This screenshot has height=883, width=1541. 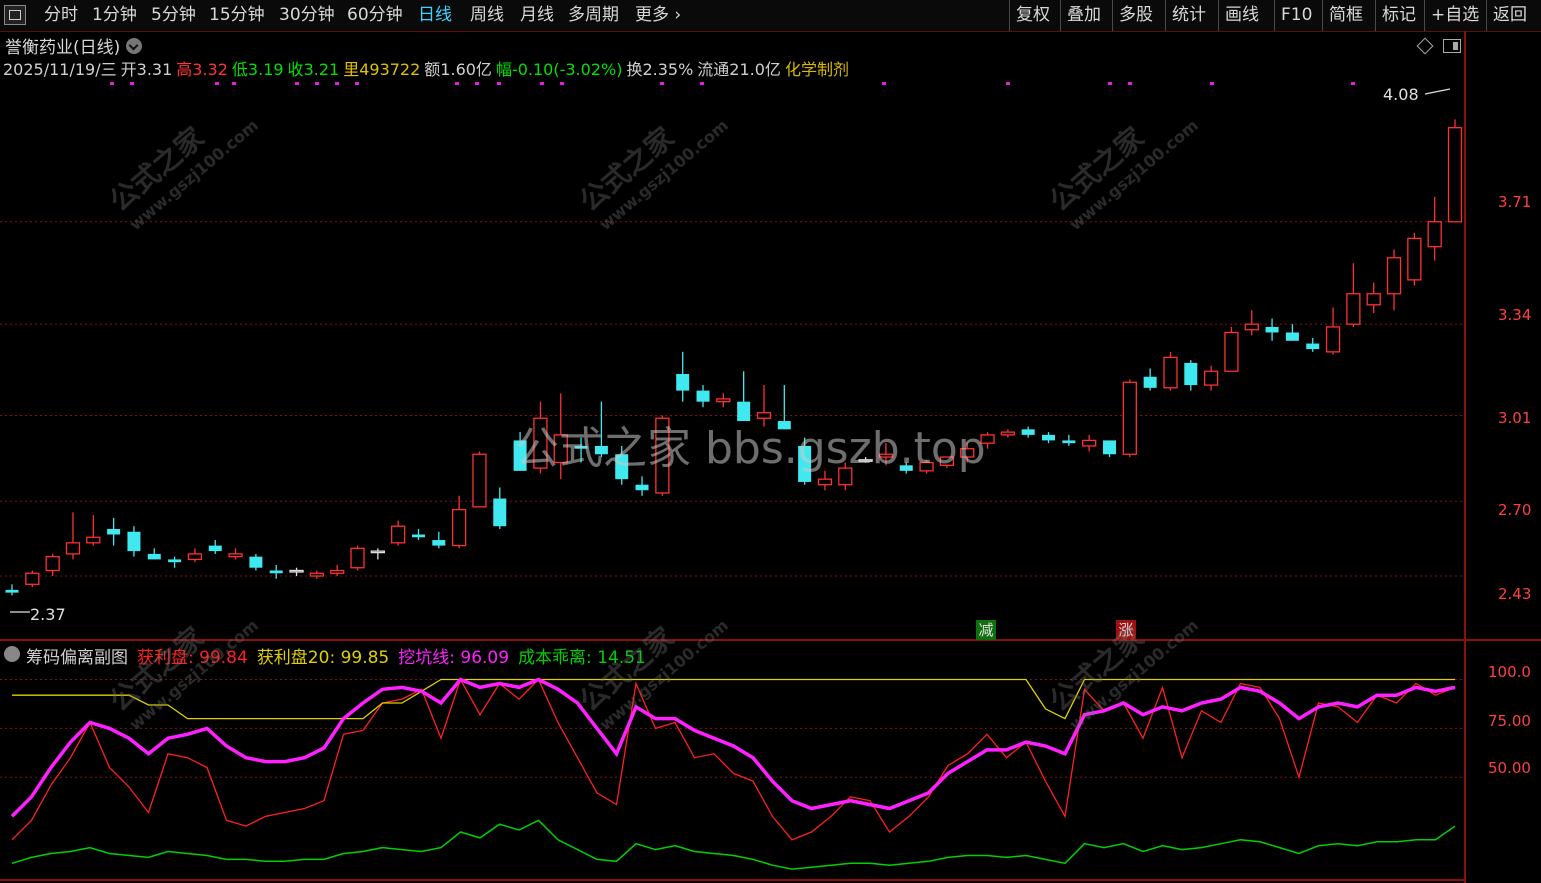 I want to click on price-axis-label: 3.71, so click(x=1515, y=202).